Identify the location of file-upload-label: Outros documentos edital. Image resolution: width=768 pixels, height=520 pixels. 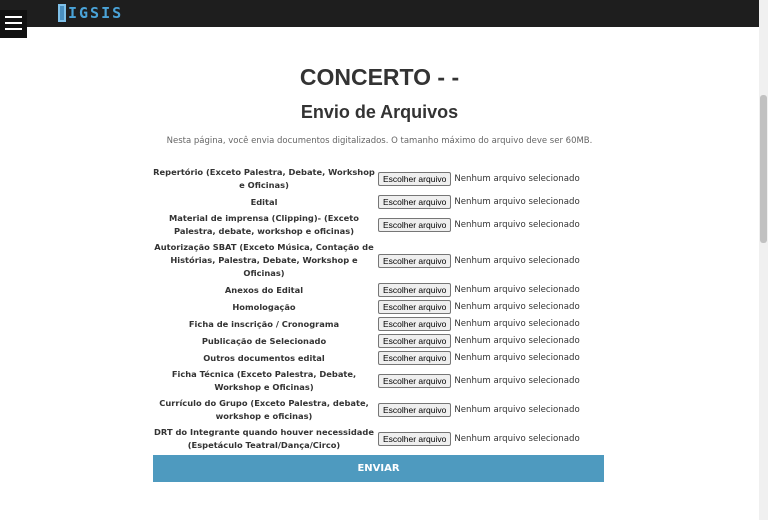
(264, 357).